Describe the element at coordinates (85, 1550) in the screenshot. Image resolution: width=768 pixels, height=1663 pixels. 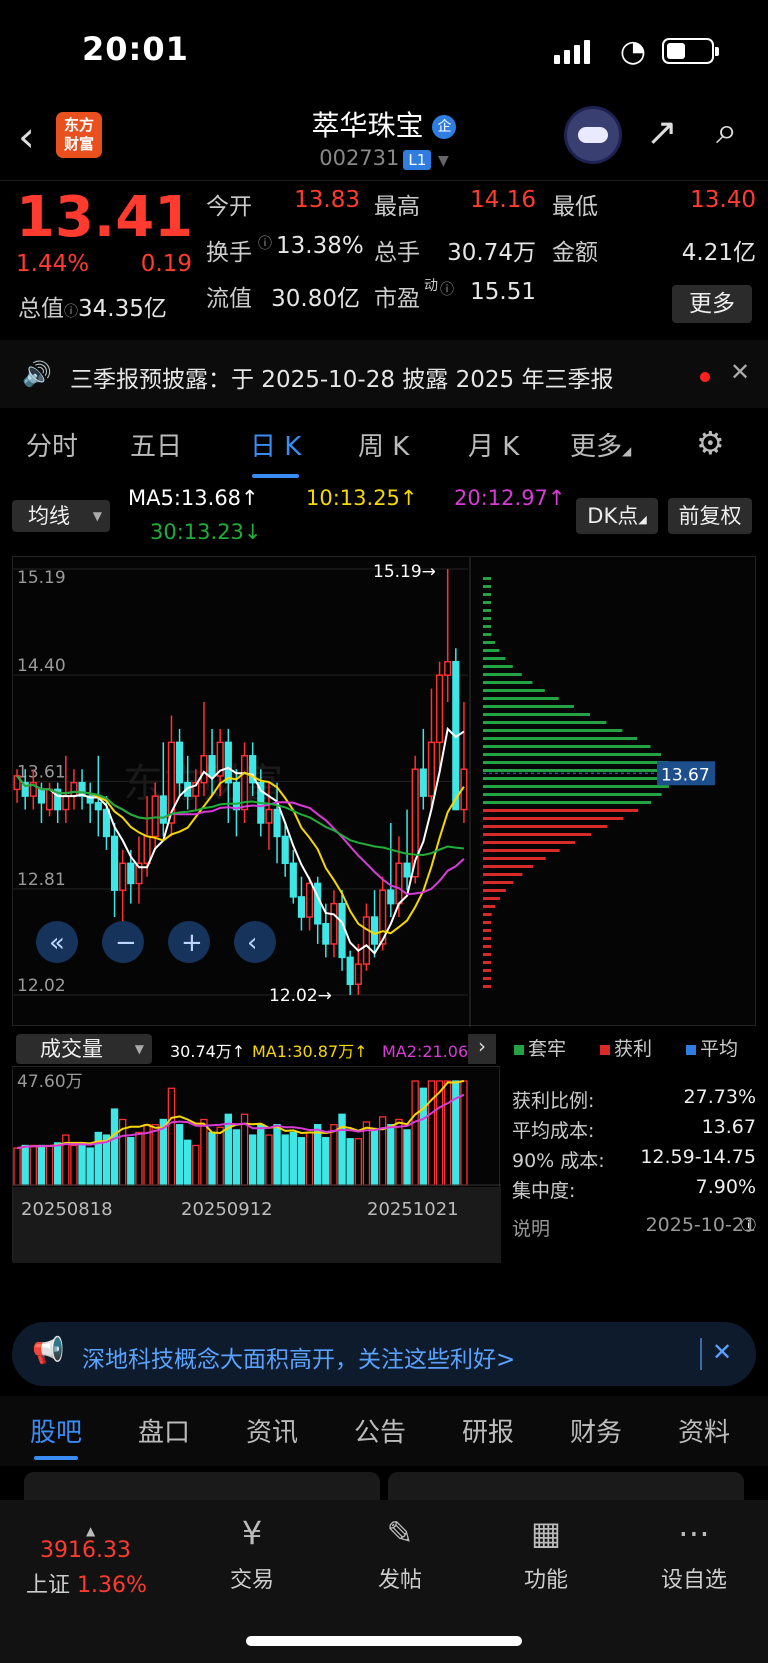
I see `index-value: 3916.33` at that location.